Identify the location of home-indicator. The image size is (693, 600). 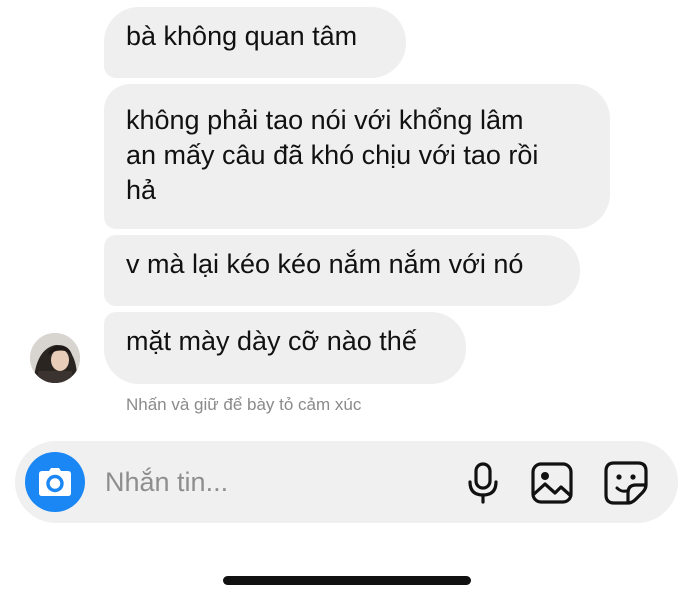
(347, 580).